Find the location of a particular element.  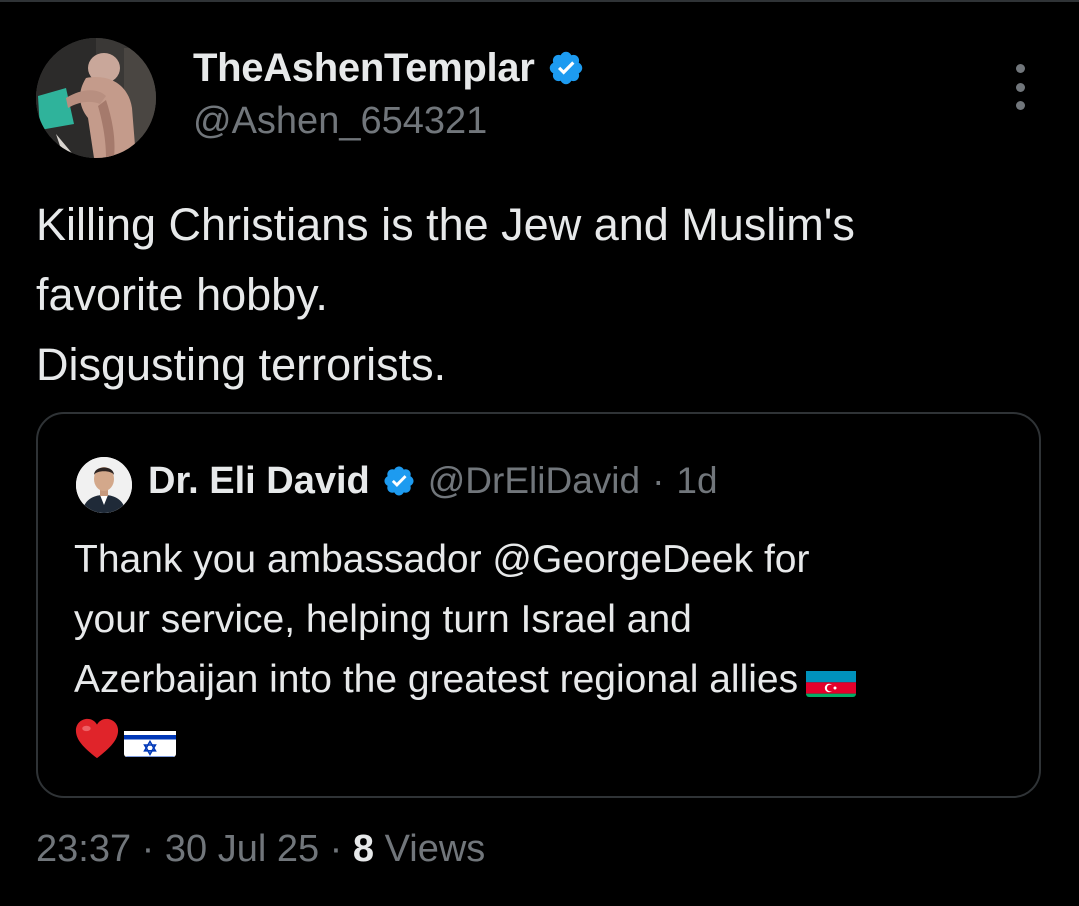

quoted-timestamp: 1d is located at coordinates (696, 481).